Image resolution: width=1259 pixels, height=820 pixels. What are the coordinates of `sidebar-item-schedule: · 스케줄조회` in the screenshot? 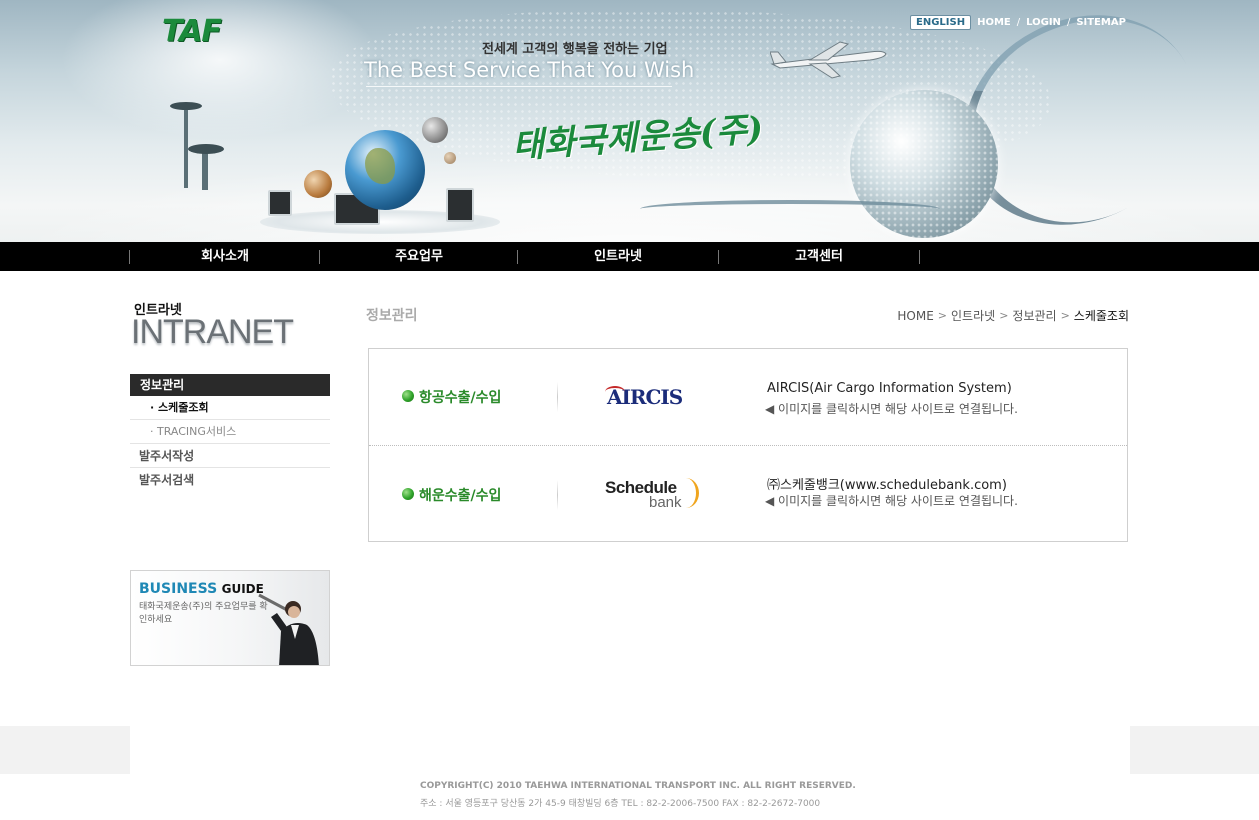 It's located at (230, 408).